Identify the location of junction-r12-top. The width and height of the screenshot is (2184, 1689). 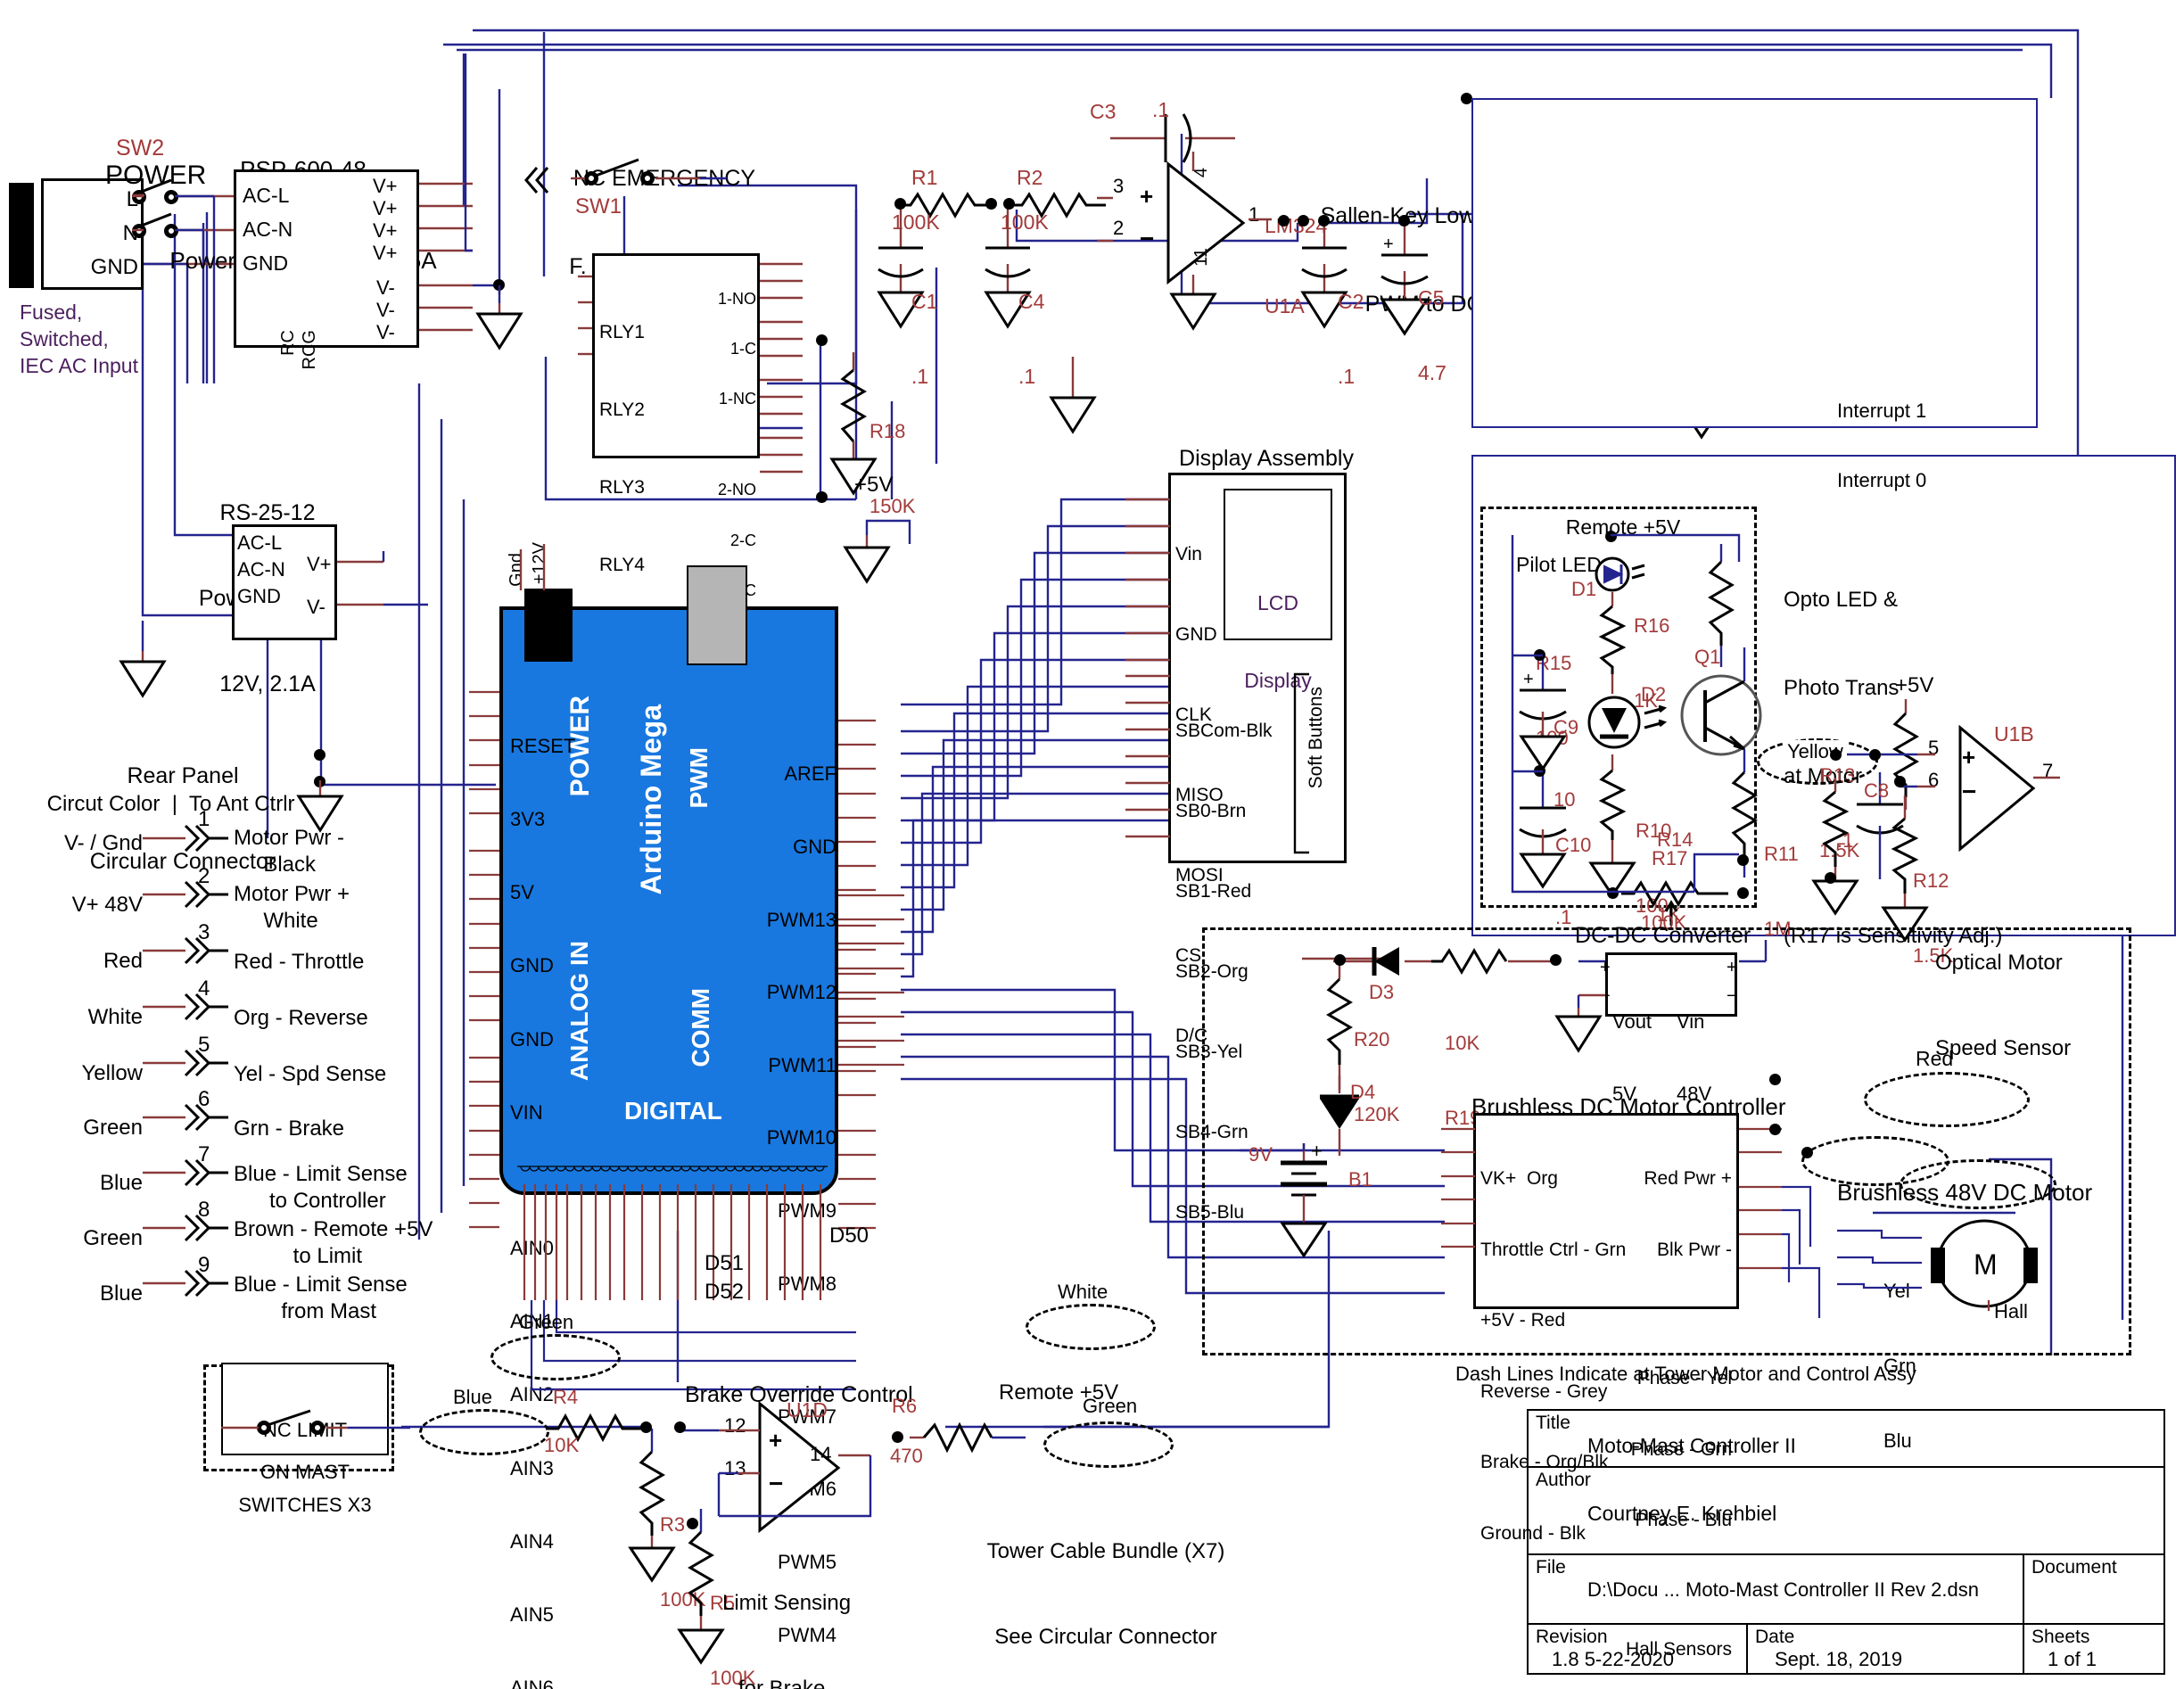
(1900, 782).